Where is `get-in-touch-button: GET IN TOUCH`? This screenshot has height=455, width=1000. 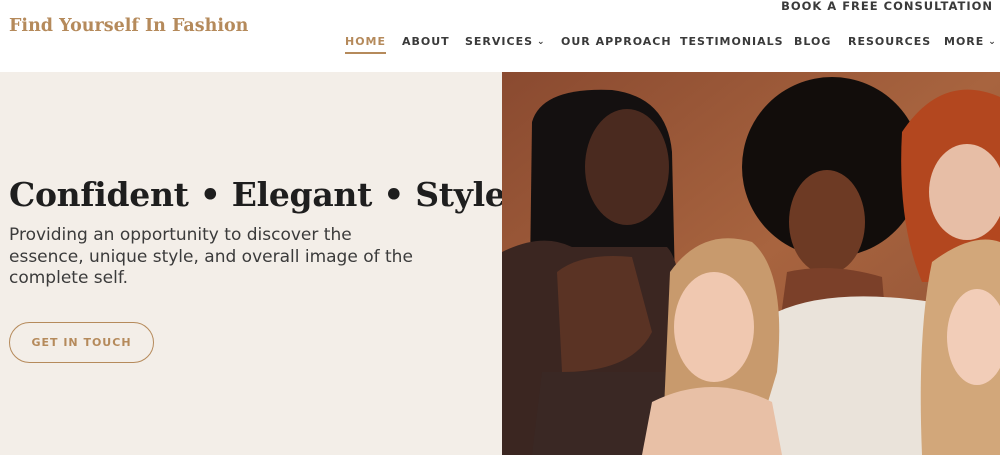 get-in-touch-button: GET IN TOUCH is located at coordinates (81, 342).